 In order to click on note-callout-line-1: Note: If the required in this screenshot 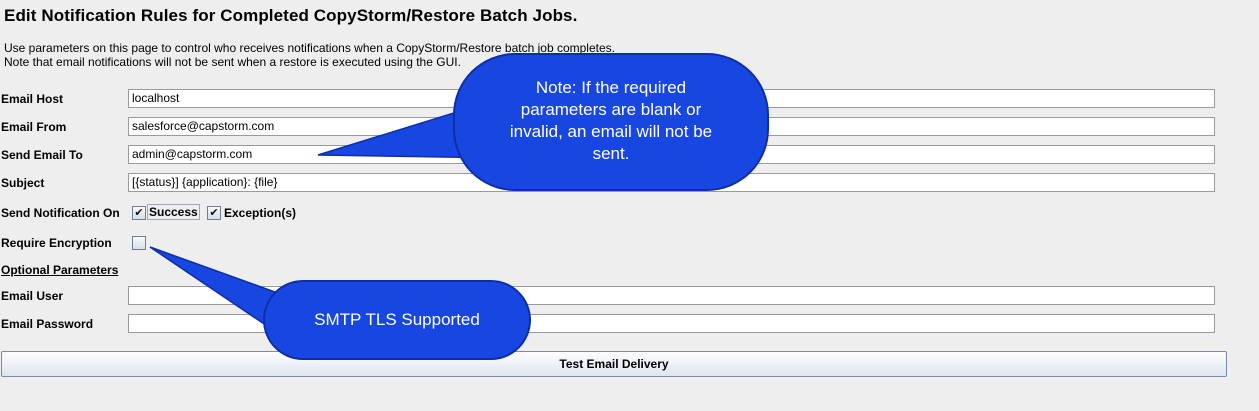, I will do `click(611, 87)`.